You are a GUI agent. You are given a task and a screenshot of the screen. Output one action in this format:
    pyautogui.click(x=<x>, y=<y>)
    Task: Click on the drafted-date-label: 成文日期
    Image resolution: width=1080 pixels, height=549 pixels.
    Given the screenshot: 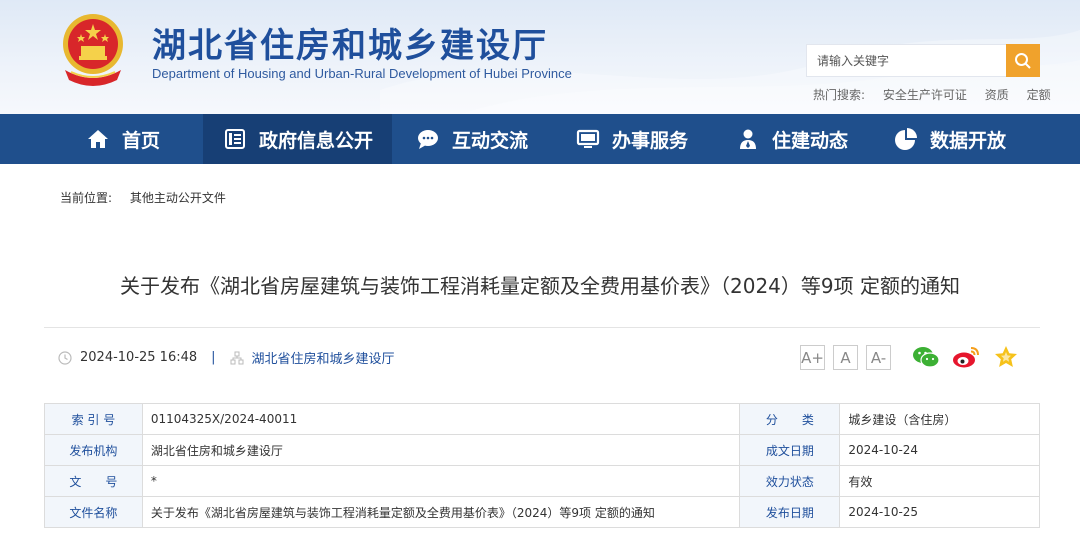 What is the action you would take?
    pyautogui.click(x=790, y=450)
    